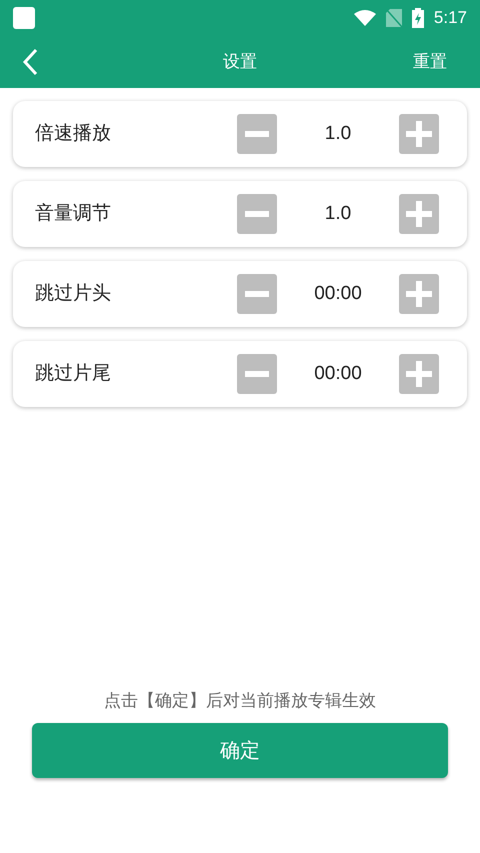 The image size is (480, 853). What do you see at coordinates (73, 374) in the screenshot?
I see `setting-label: 跳过片尾` at bounding box center [73, 374].